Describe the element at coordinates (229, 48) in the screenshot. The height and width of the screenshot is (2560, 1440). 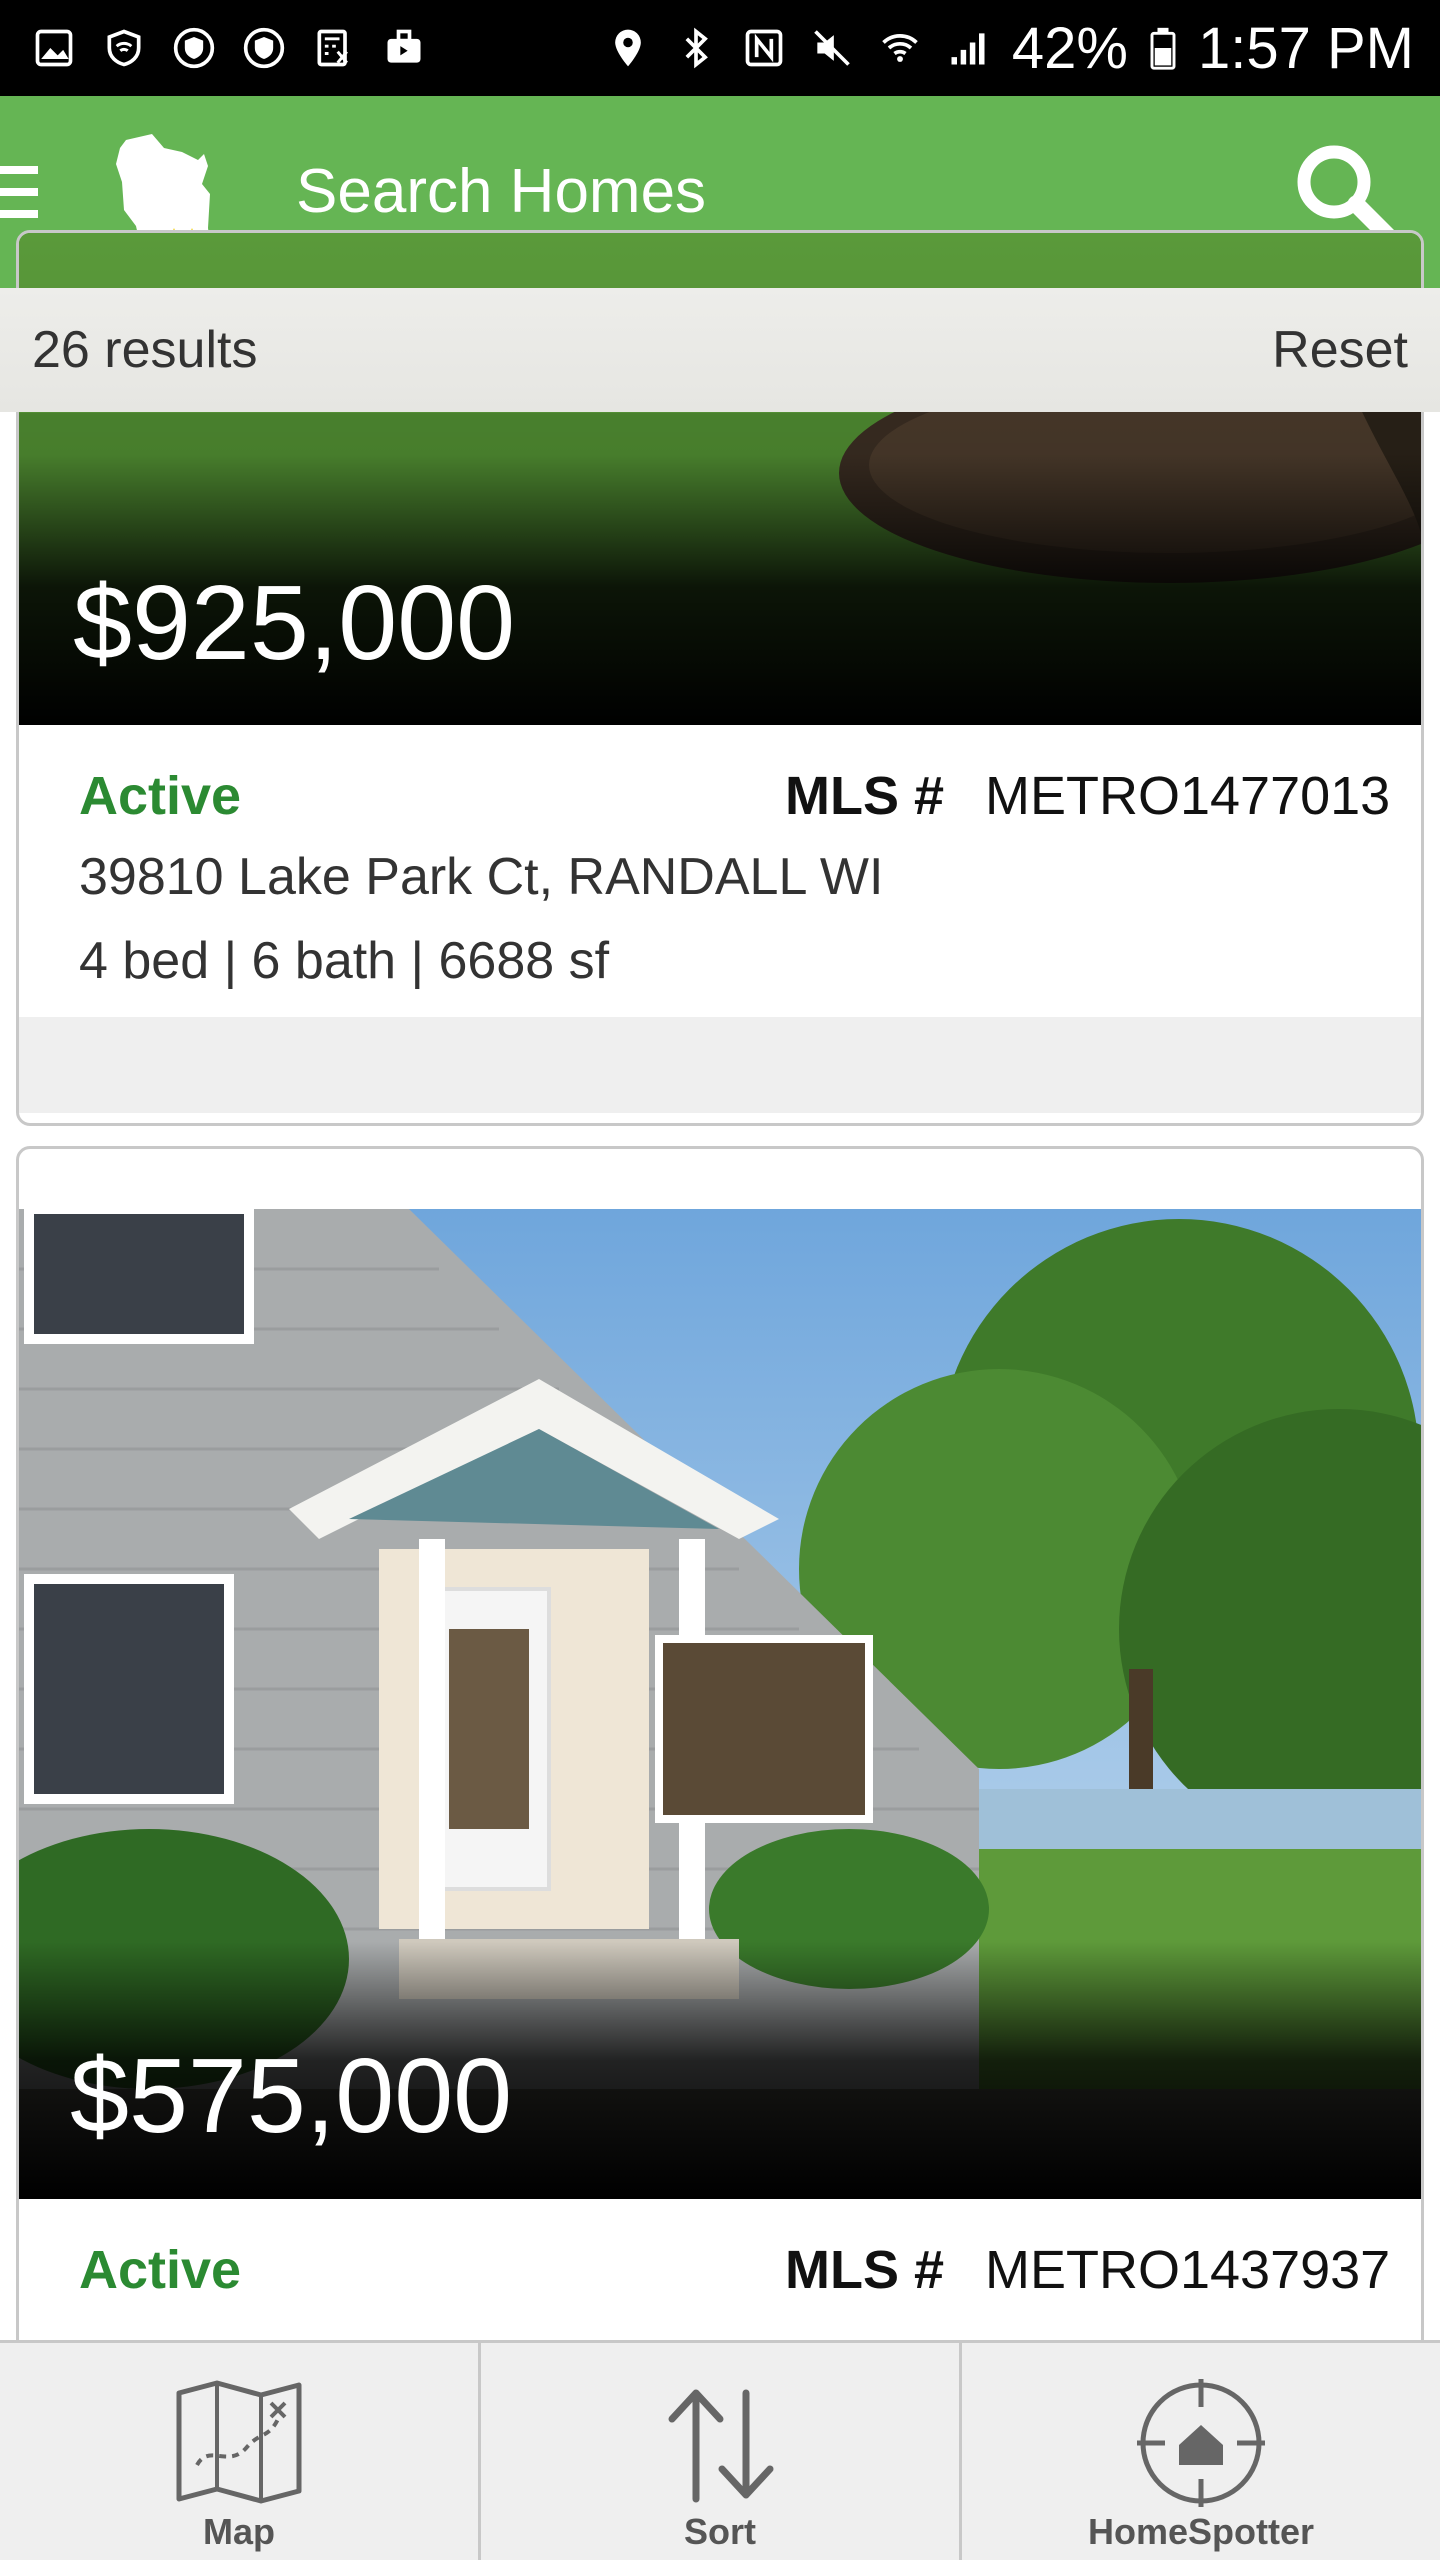
I see `status-bar-notifications` at that location.